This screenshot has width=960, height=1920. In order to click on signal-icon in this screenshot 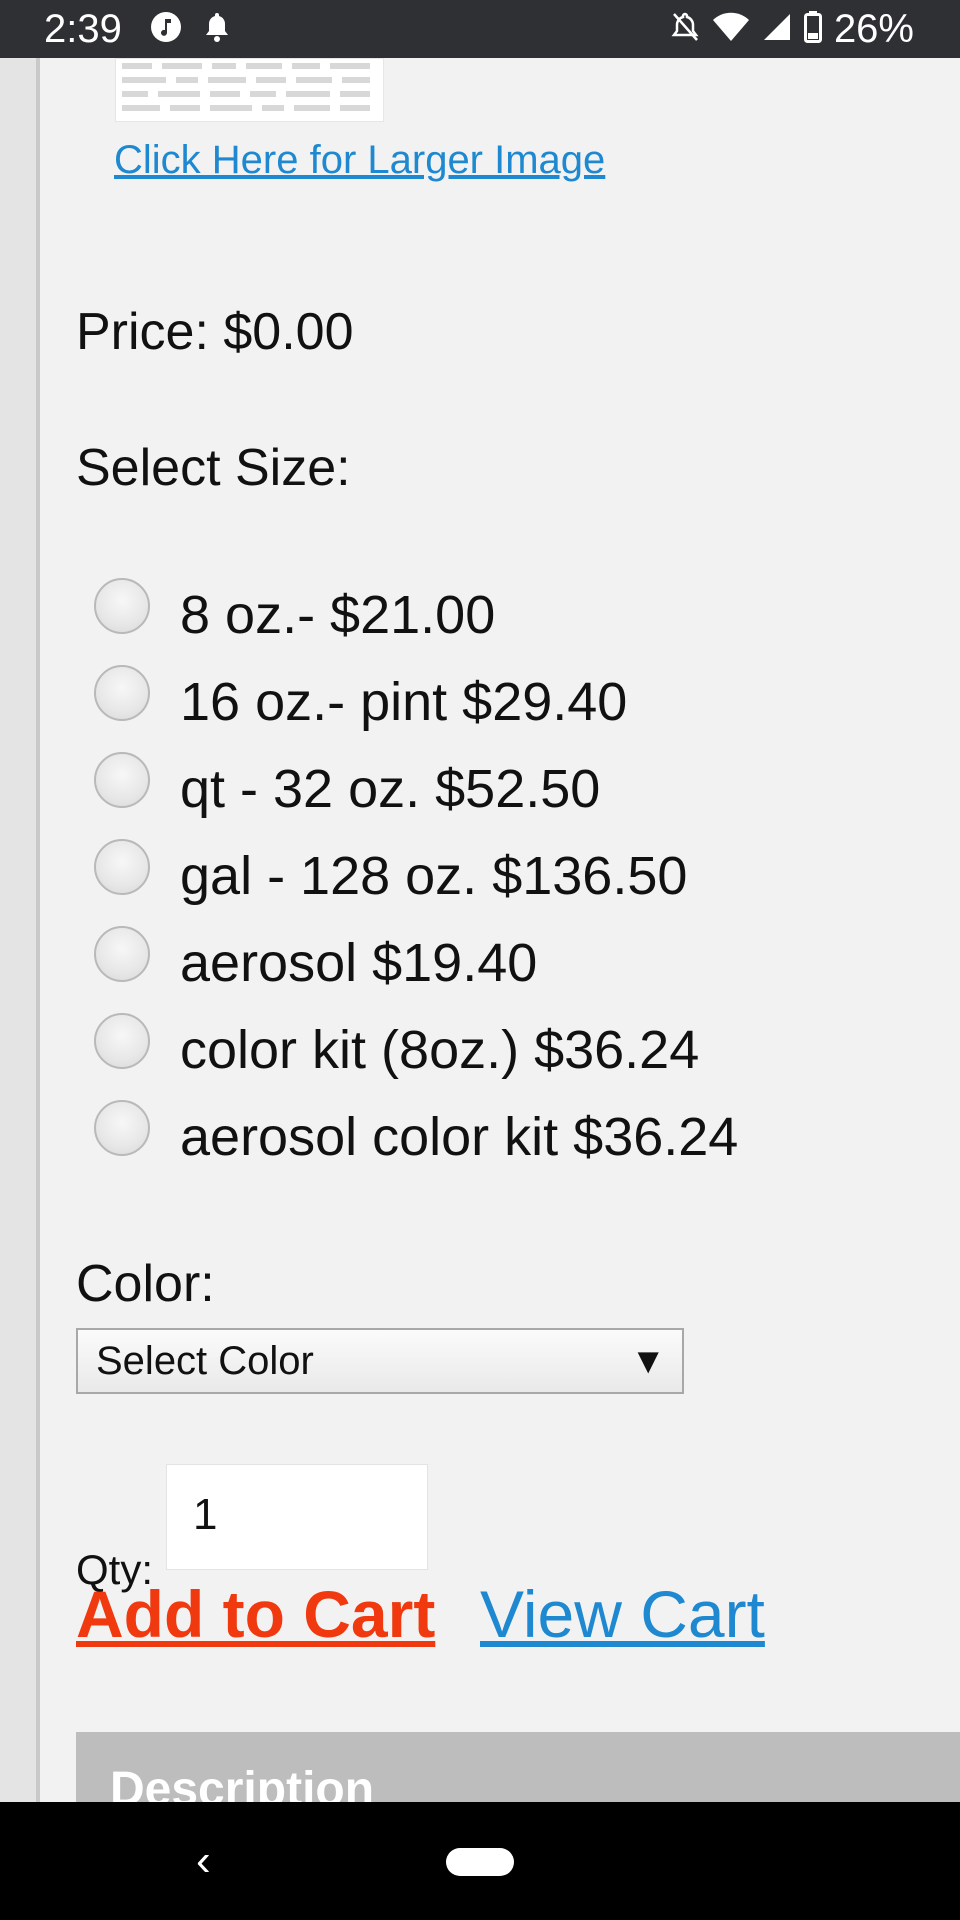, I will do `click(777, 29)`.